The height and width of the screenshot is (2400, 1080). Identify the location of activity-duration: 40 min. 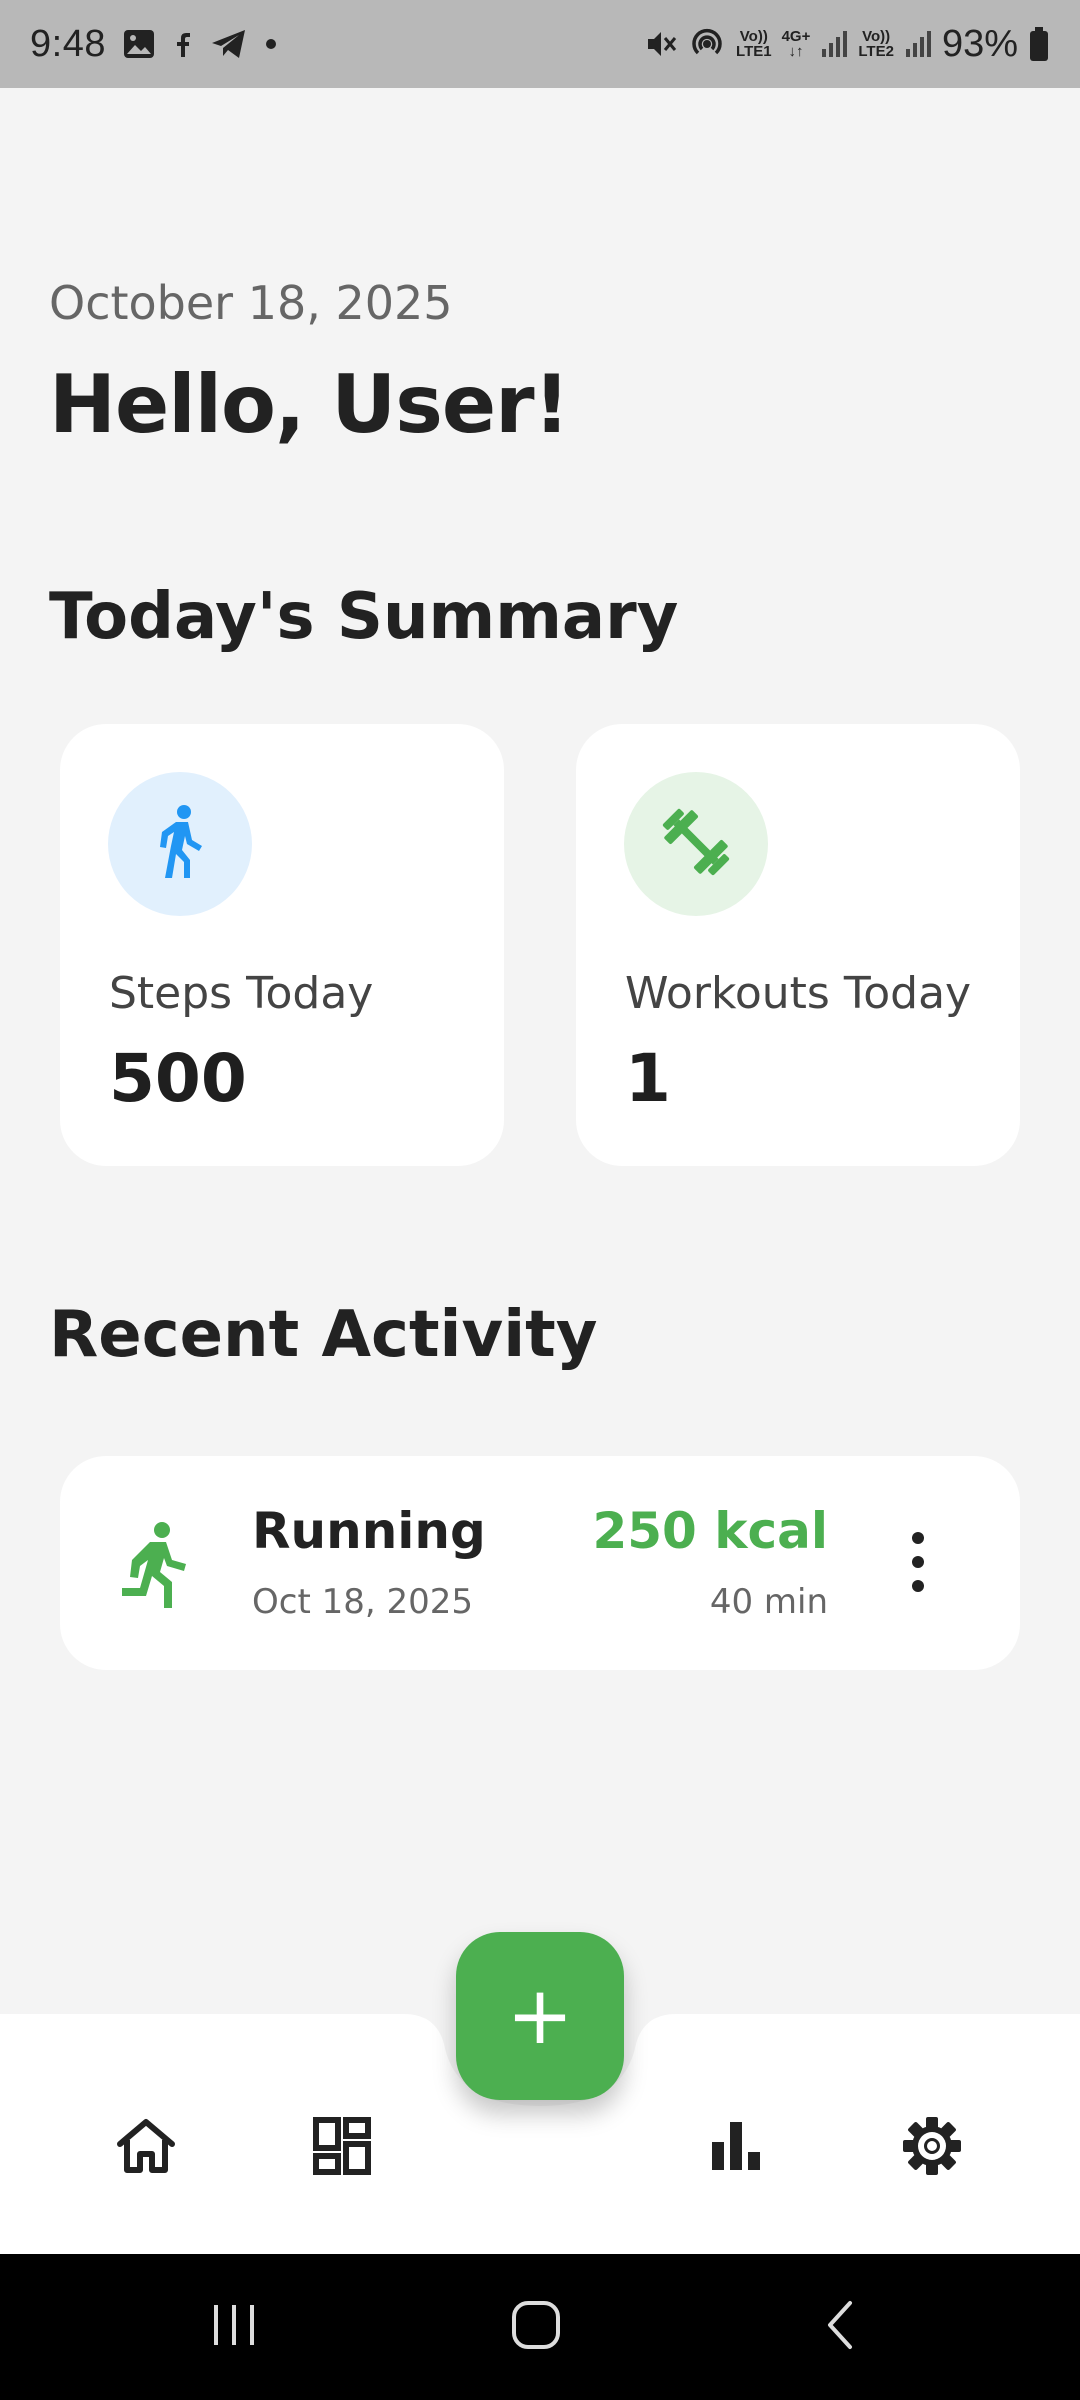
(768, 1602).